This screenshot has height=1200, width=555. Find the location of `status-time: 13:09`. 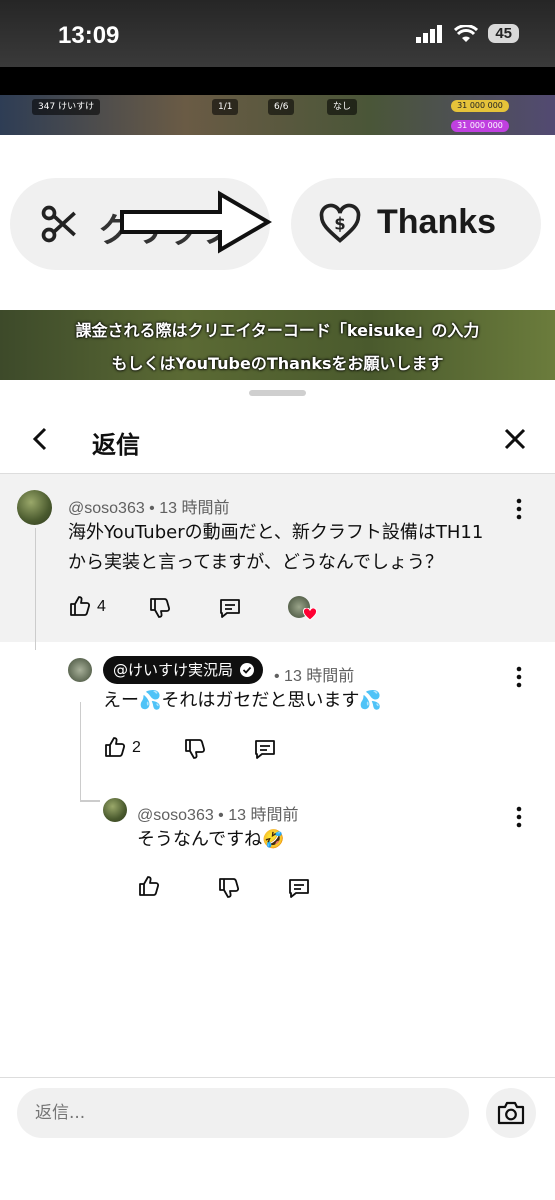

status-time: 13:09 is located at coordinates (89, 35).